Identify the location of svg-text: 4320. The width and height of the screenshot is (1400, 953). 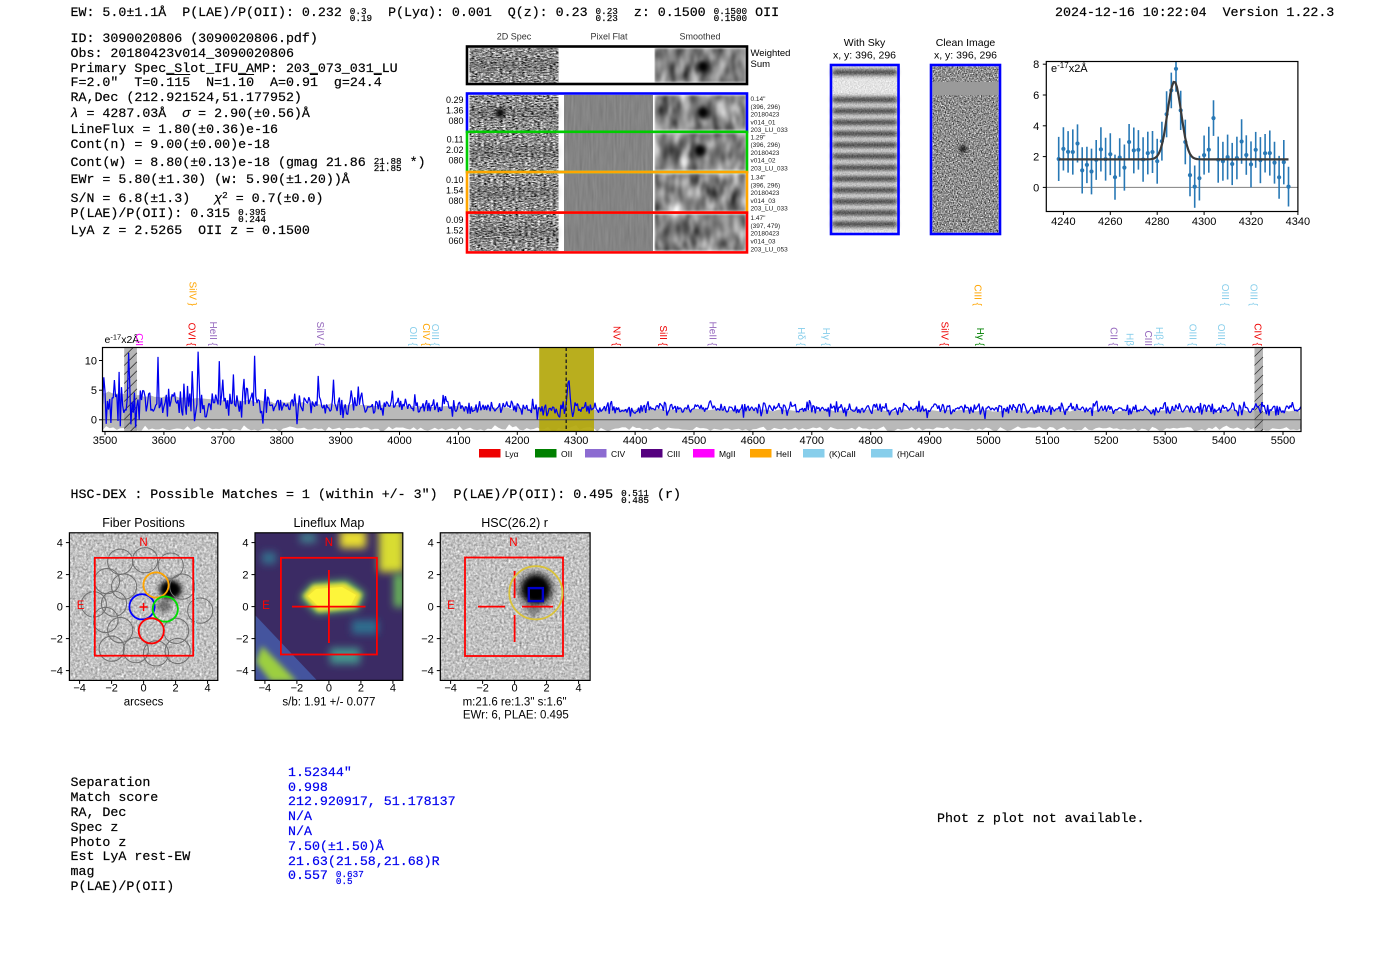
(1251, 222).